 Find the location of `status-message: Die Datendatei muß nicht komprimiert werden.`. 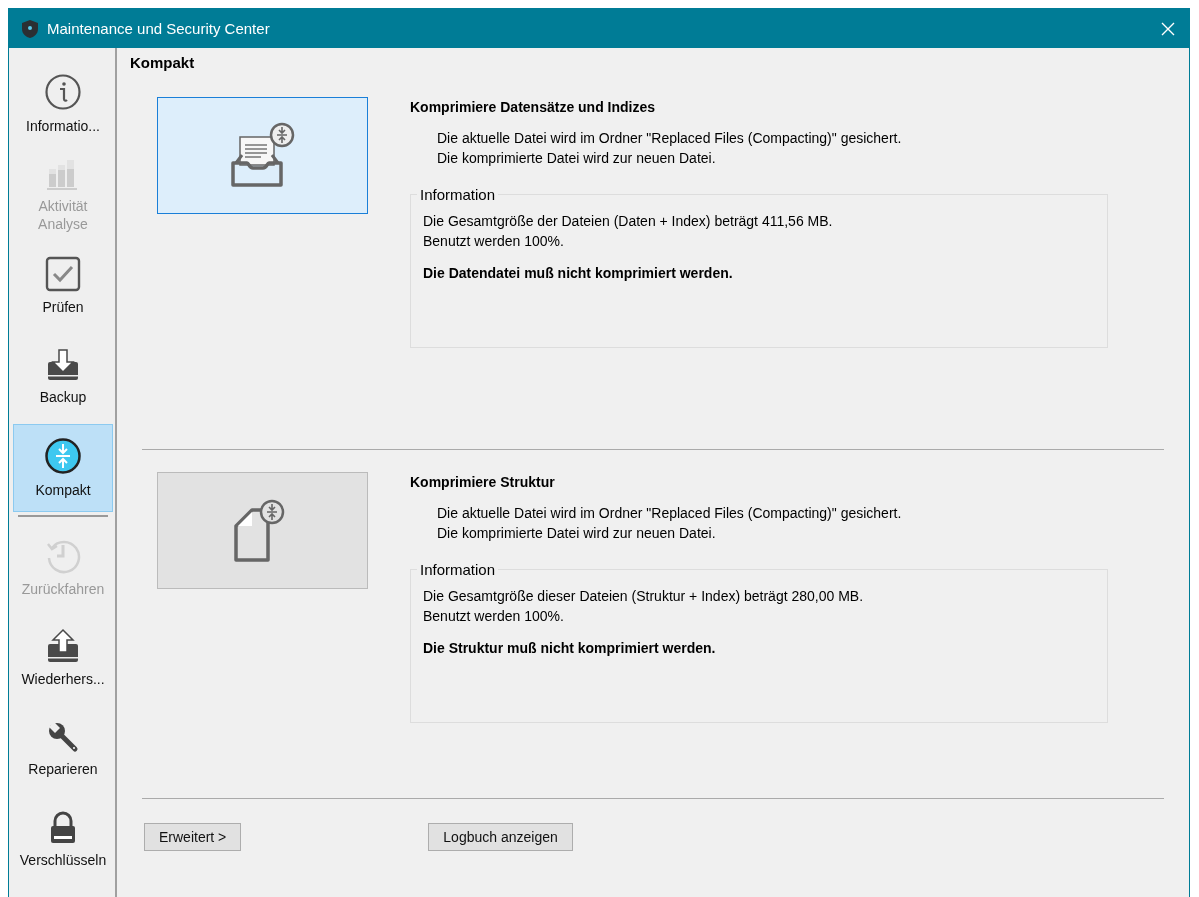

status-message: Die Datendatei muß nicht komprimiert werden. is located at coordinates (578, 273).